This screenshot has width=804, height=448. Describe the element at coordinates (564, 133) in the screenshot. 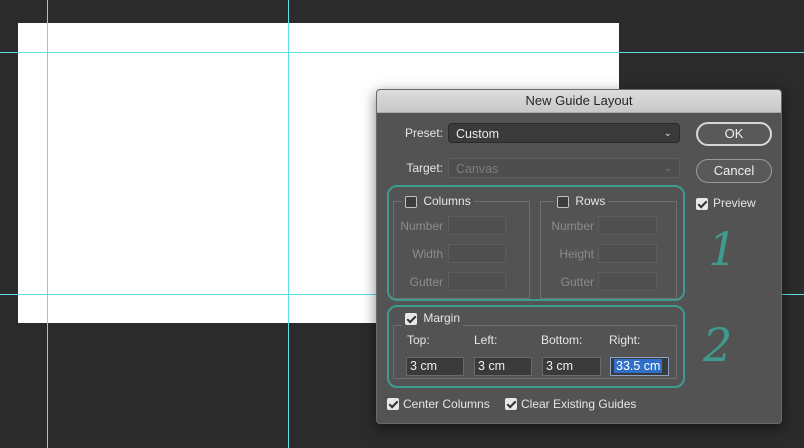

I see `preset-select: Custom ⌄` at that location.